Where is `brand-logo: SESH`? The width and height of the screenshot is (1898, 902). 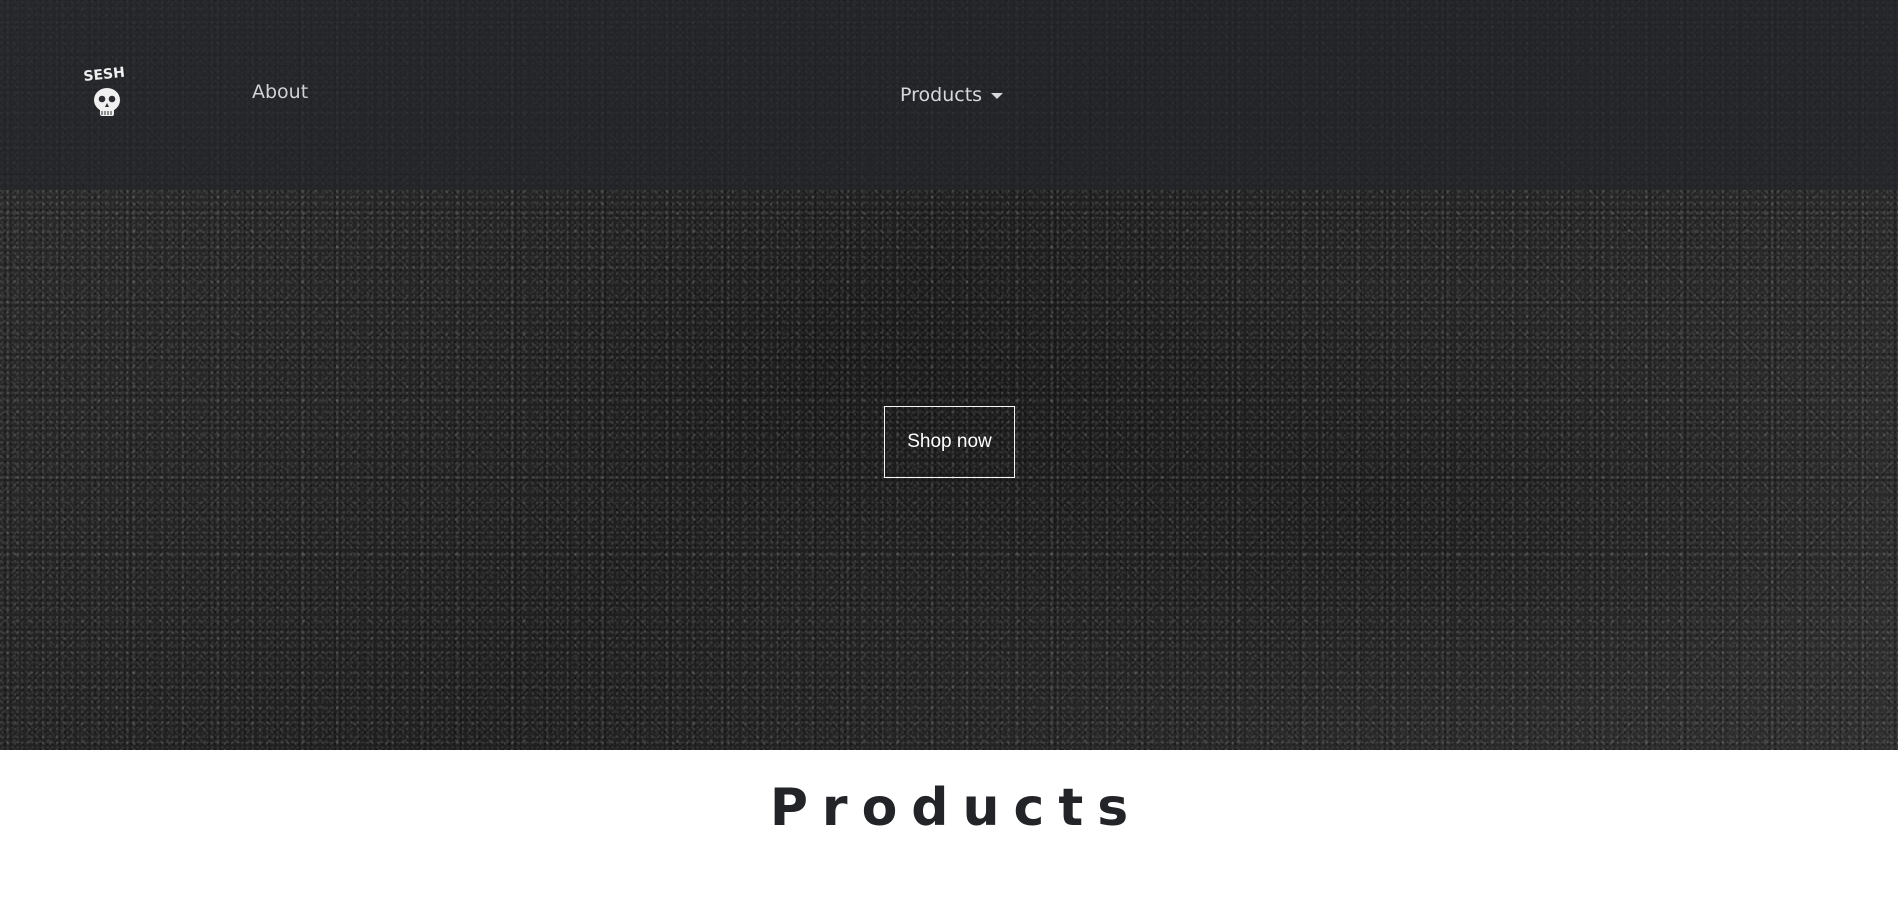 brand-logo: SESH is located at coordinates (107, 95).